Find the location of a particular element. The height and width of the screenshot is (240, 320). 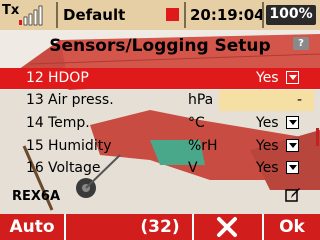

cancel-button is located at coordinates (227, 227).